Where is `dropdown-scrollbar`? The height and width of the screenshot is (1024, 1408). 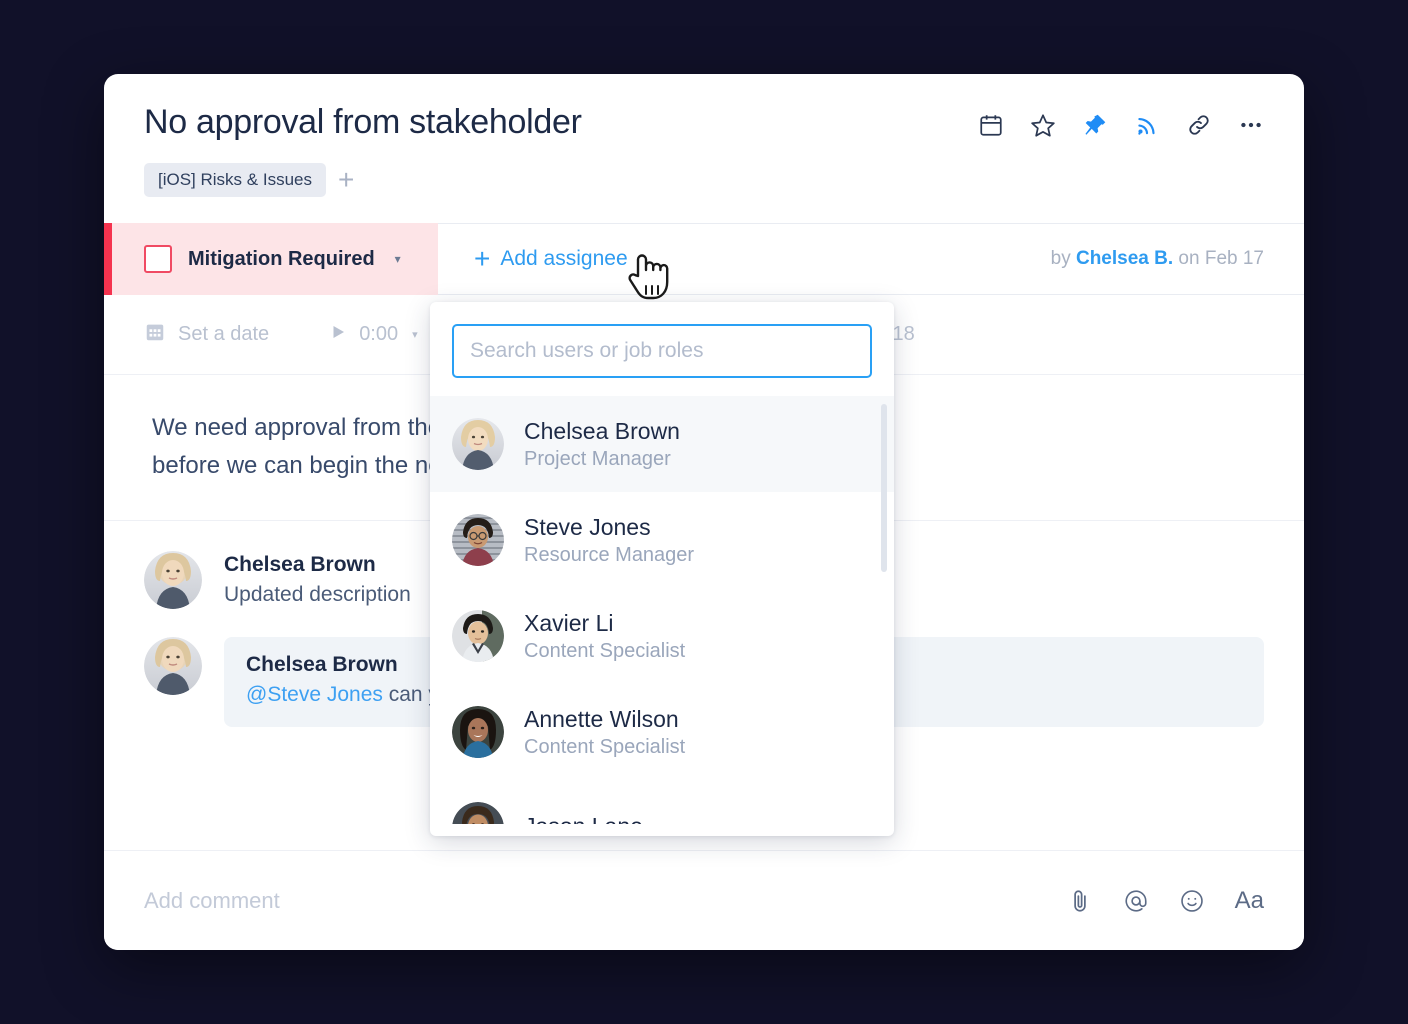 dropdown-scrollbar is located at coordinates (884, 488).